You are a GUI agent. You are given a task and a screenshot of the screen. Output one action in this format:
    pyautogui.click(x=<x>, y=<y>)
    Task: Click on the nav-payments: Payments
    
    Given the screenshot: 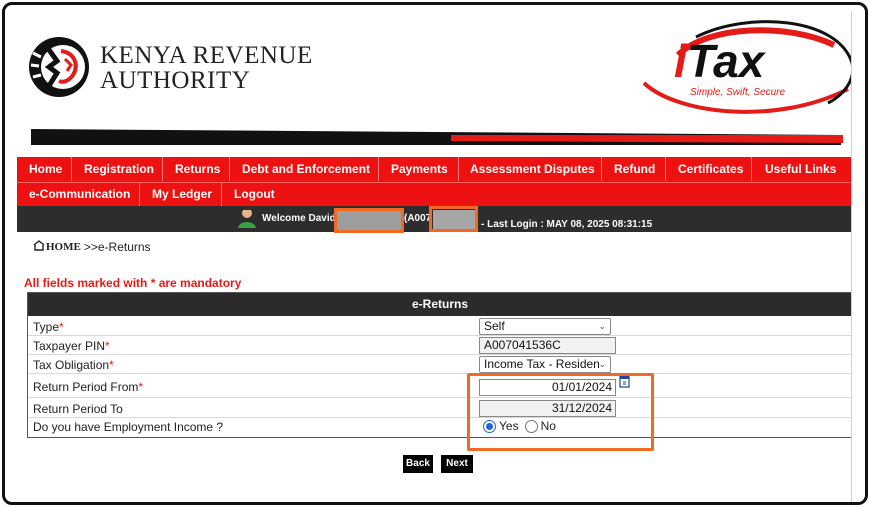 What is the action you would take?
    pyautogui.click(x=419, y=169)
    